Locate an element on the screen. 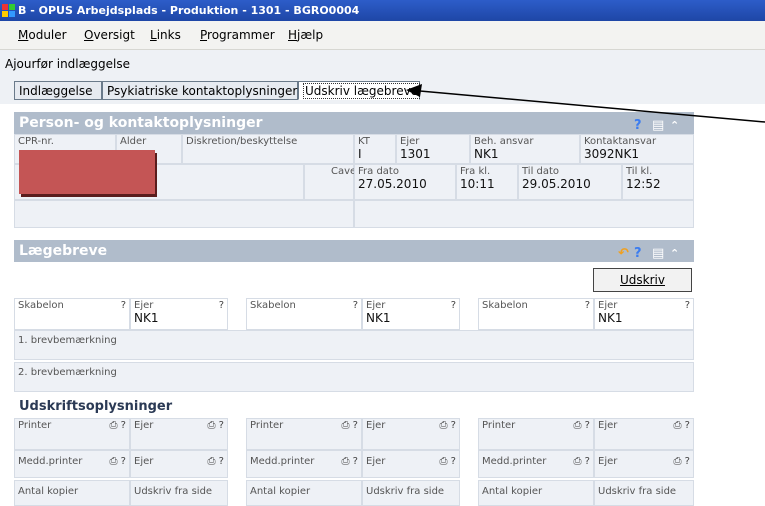 This screenshot has height=506, width=765. ejer-print-field-3: Ejer ⎙ ? is located at coordinates (644, 434).